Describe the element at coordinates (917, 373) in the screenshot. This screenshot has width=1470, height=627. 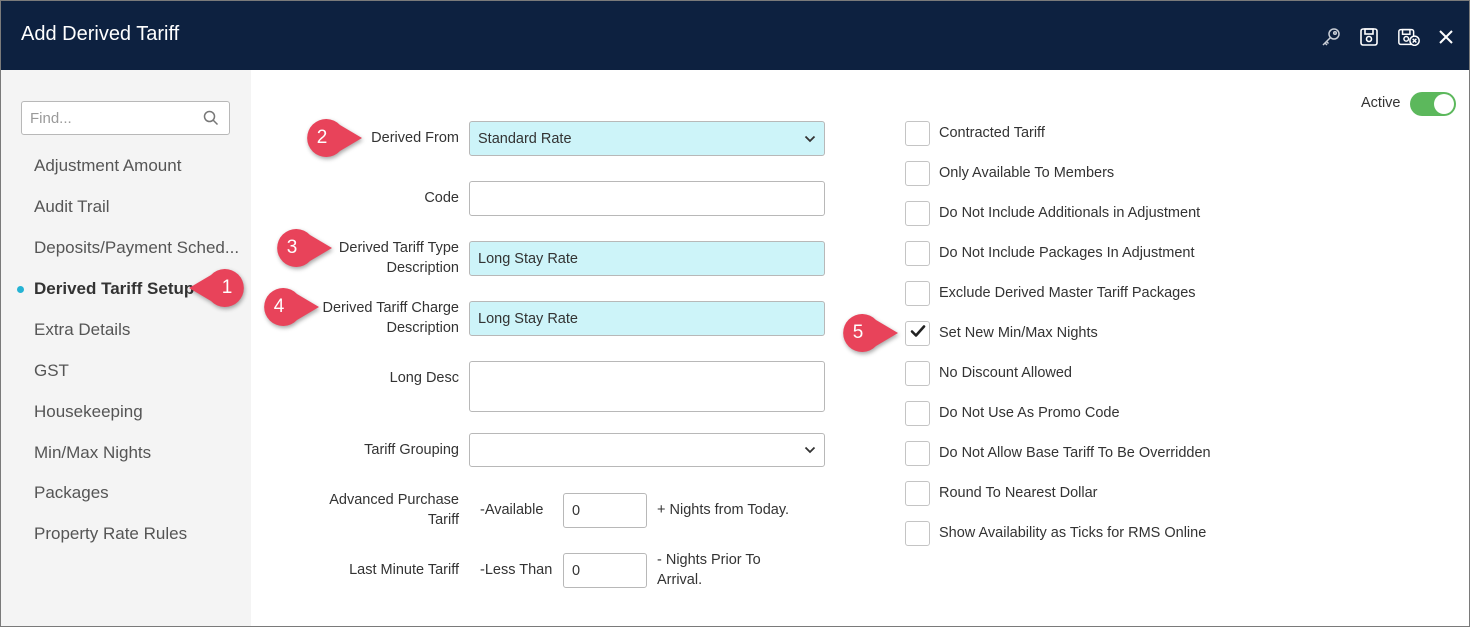
I see `no-discount-allowed-checkbox` at that location.